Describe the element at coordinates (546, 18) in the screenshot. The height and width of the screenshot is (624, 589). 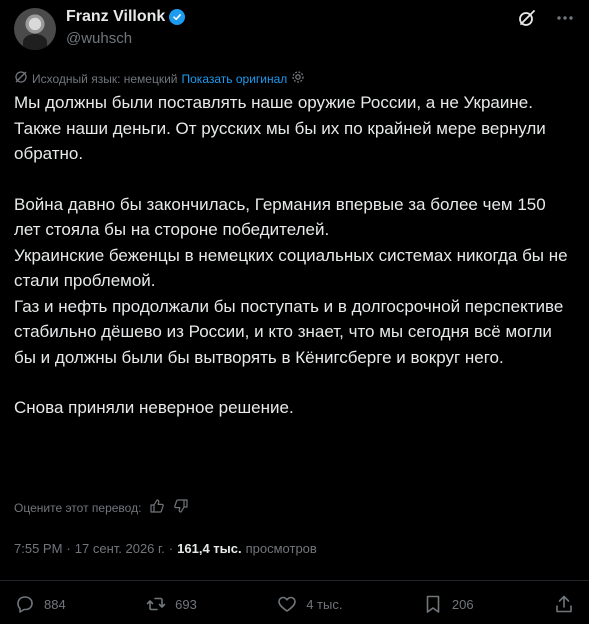
I see `header-actions` at that location.